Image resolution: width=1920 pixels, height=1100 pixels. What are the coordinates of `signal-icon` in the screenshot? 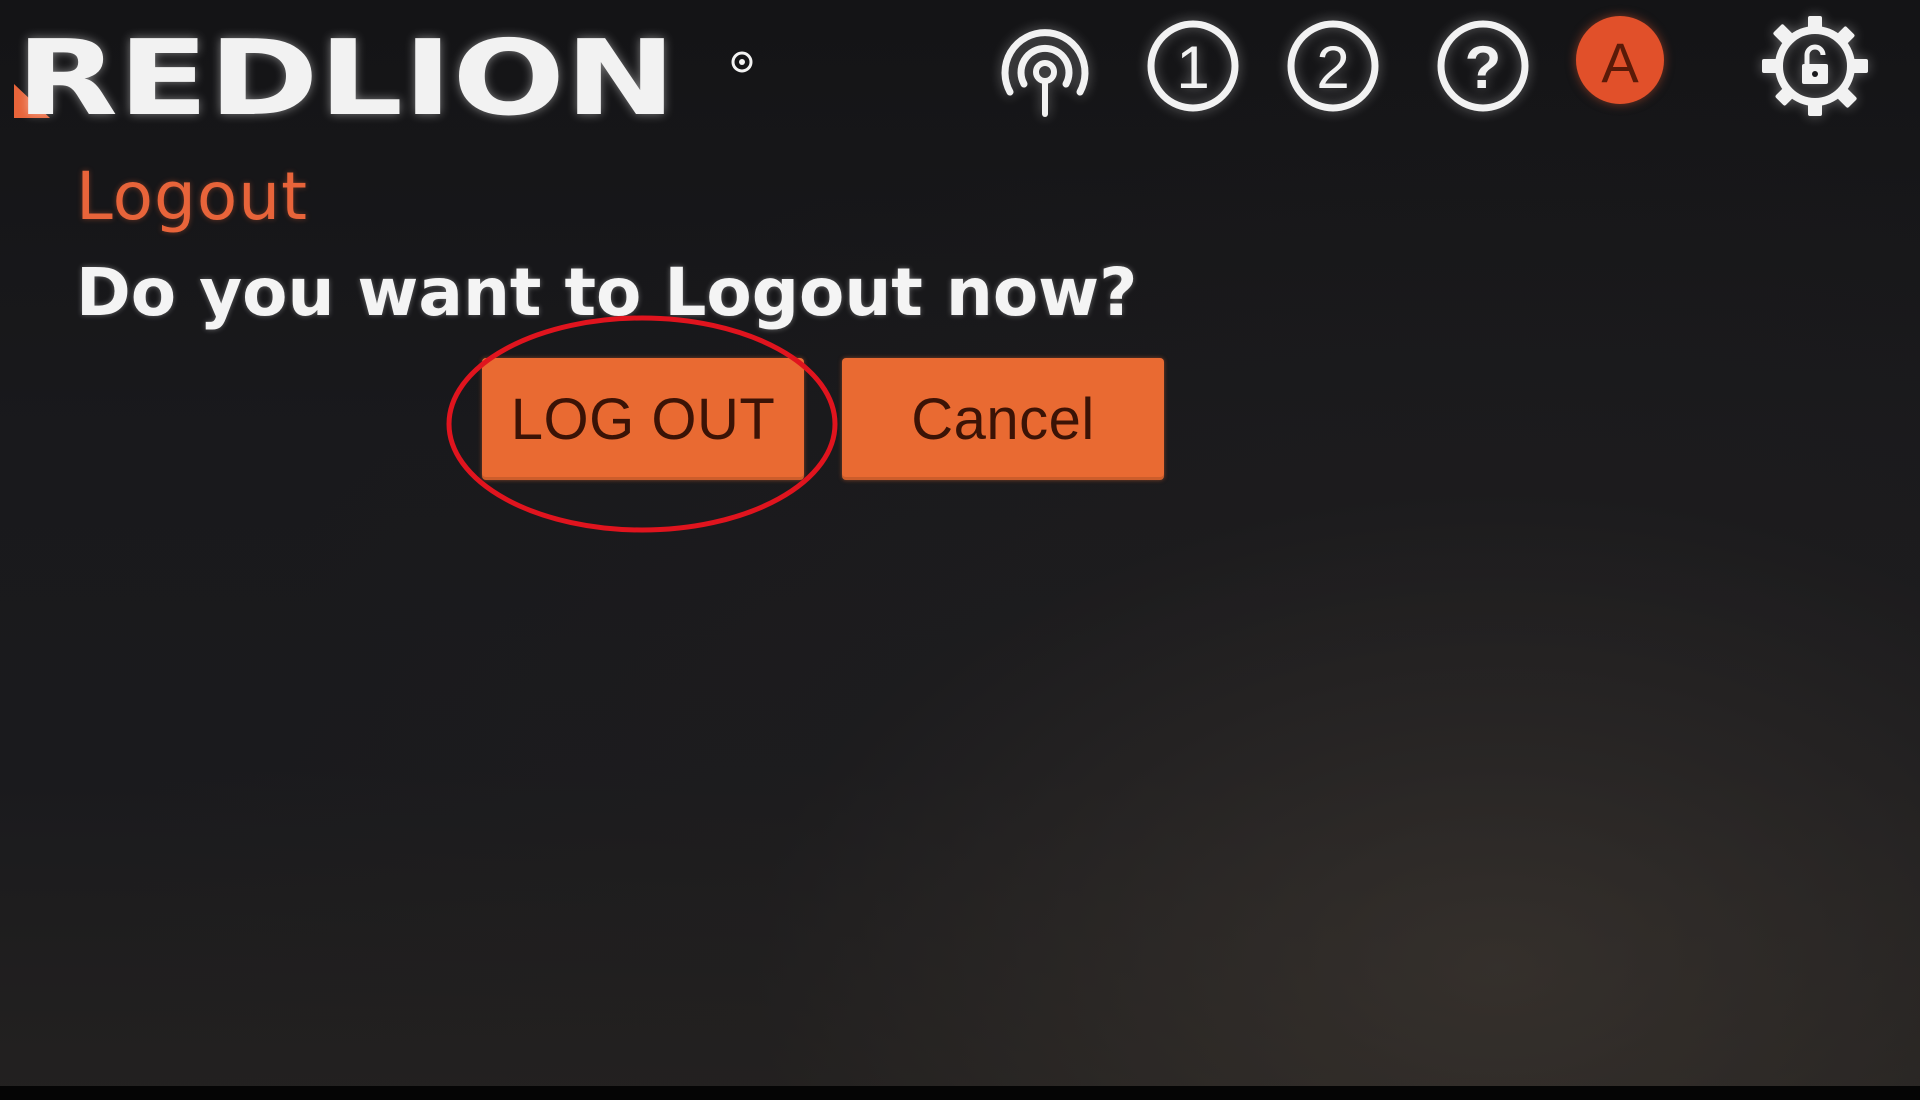 It's located at (1045, 69).